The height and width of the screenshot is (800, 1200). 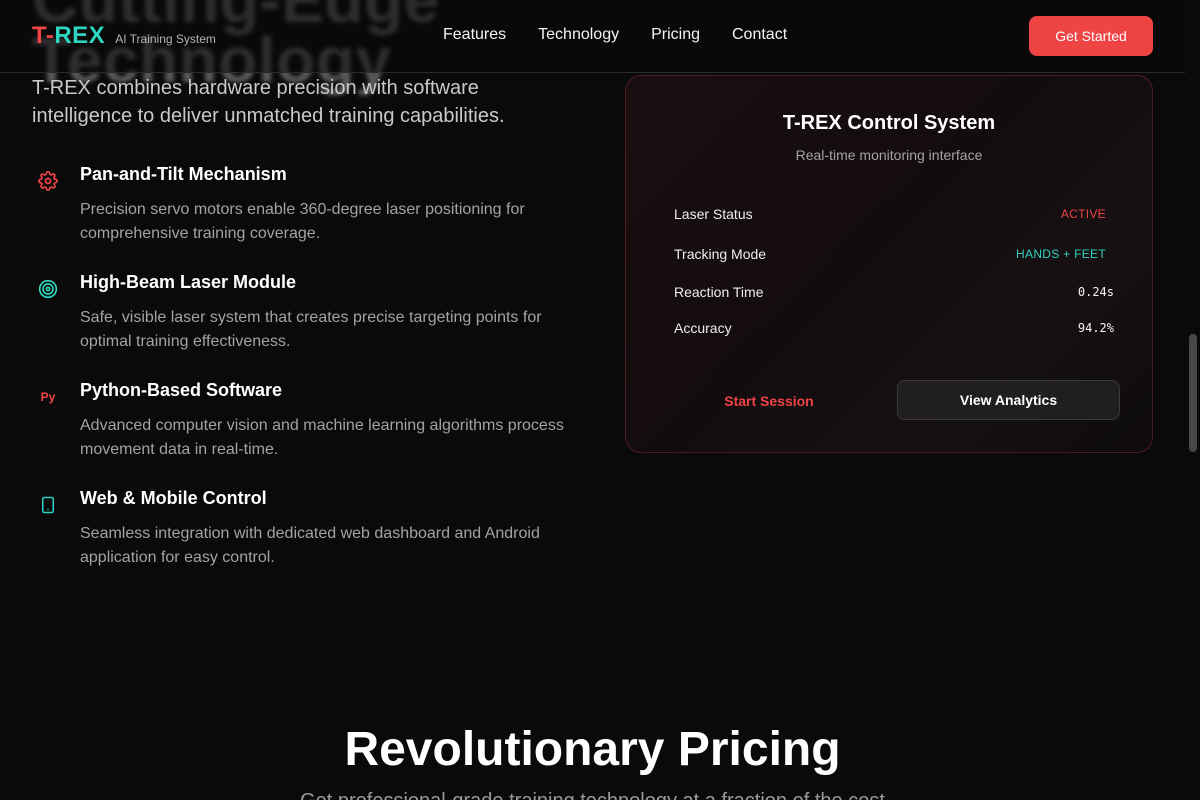 I want to click on nav-link-pricing: Pricing, so click(x=675, y=35).